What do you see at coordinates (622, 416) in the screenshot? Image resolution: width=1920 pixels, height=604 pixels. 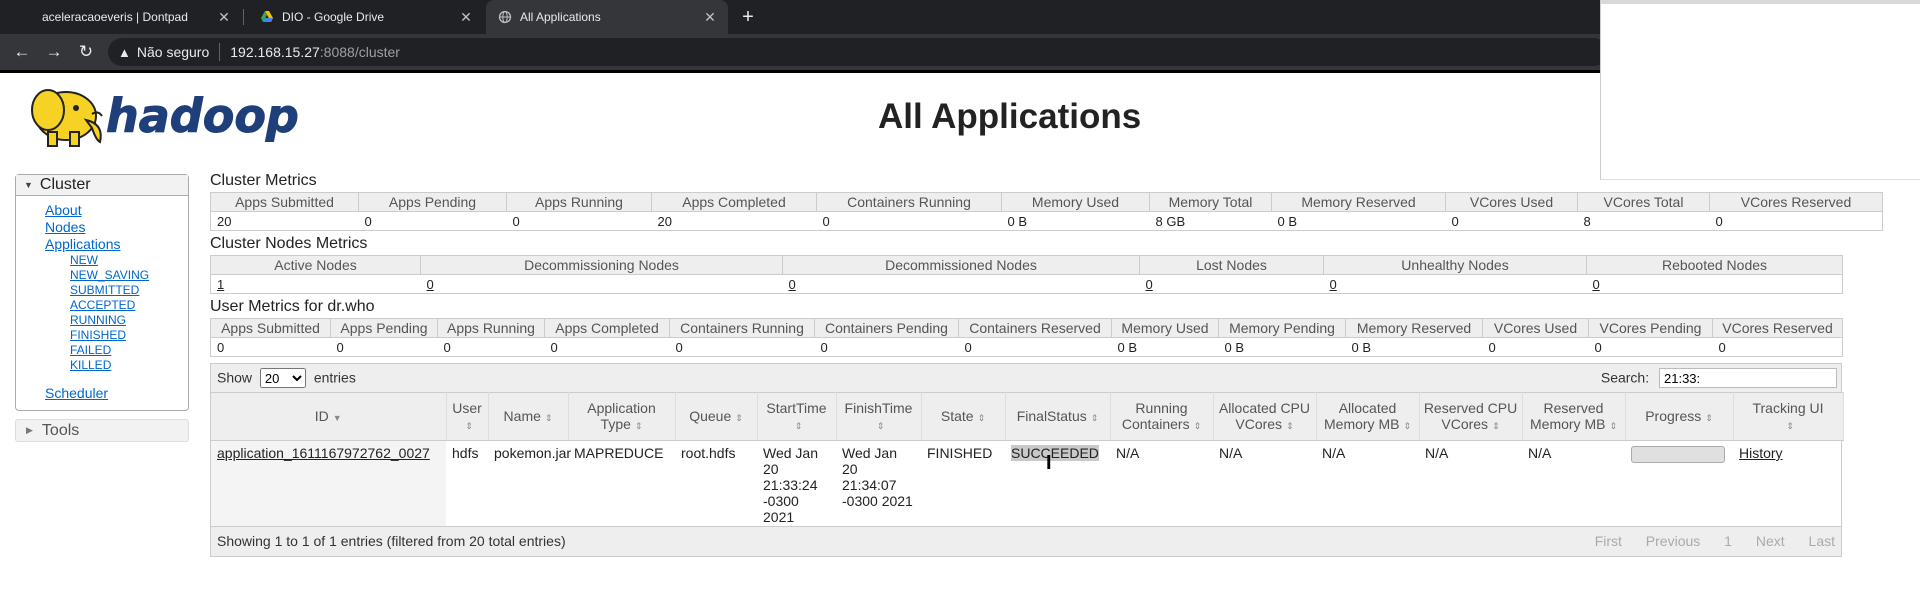 I see `column-header-application-type: Application Type ⇕` at bounding box center [622, 416].